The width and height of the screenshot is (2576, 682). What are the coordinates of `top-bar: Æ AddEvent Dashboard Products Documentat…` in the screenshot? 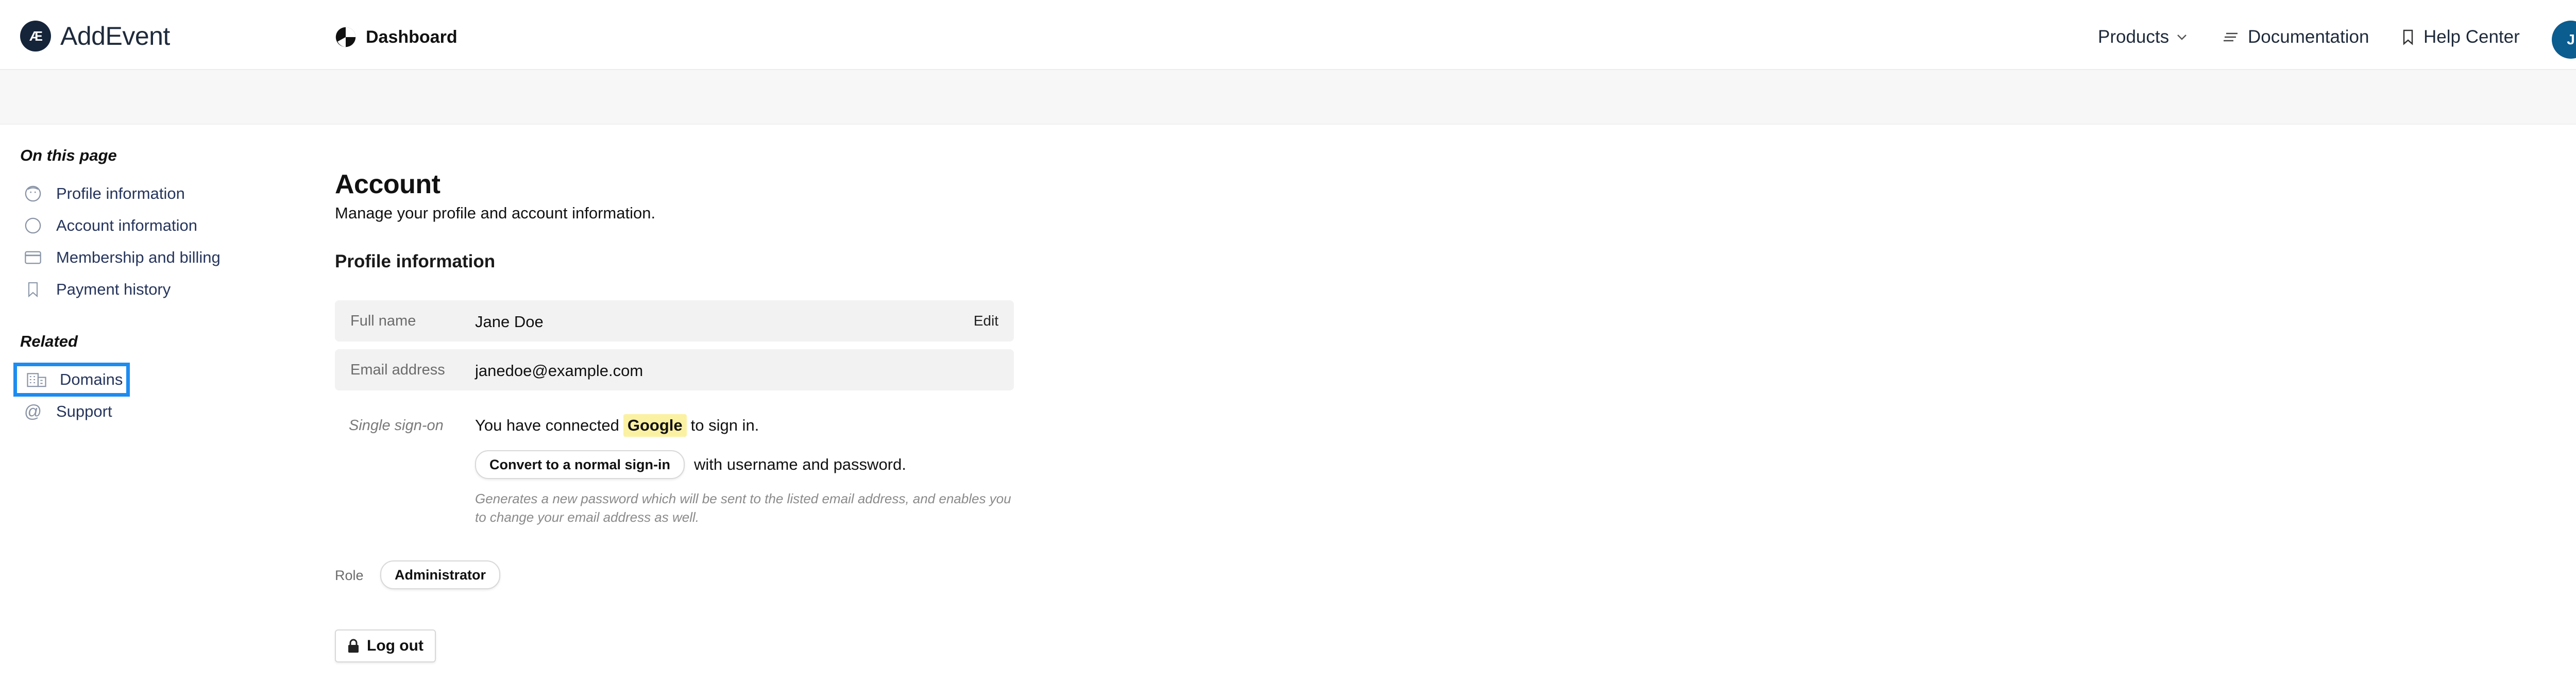 It's located at (1288, 35).